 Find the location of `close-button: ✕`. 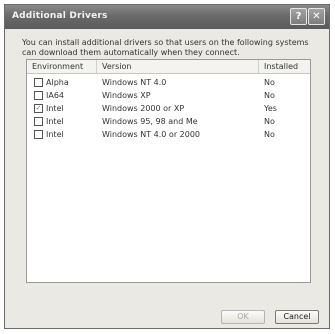

close-button: ✕ is located at coordinates (316, 16).